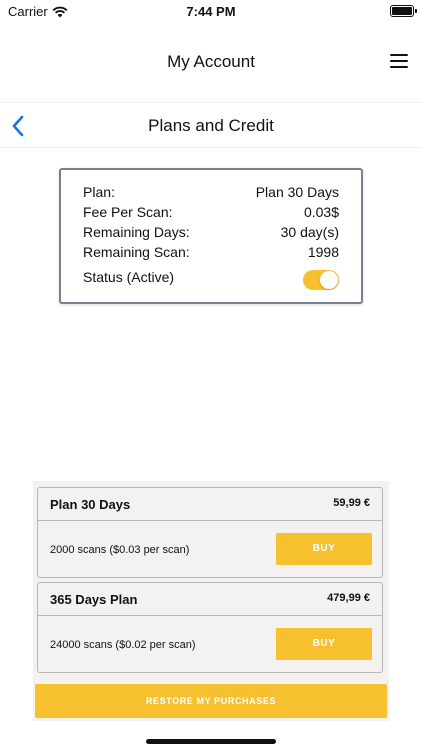 The width and height of the screenshot is (422, 750). I want to click on info-row-remaining-scan: Remaining Scan: 1998, so click(211, 252).